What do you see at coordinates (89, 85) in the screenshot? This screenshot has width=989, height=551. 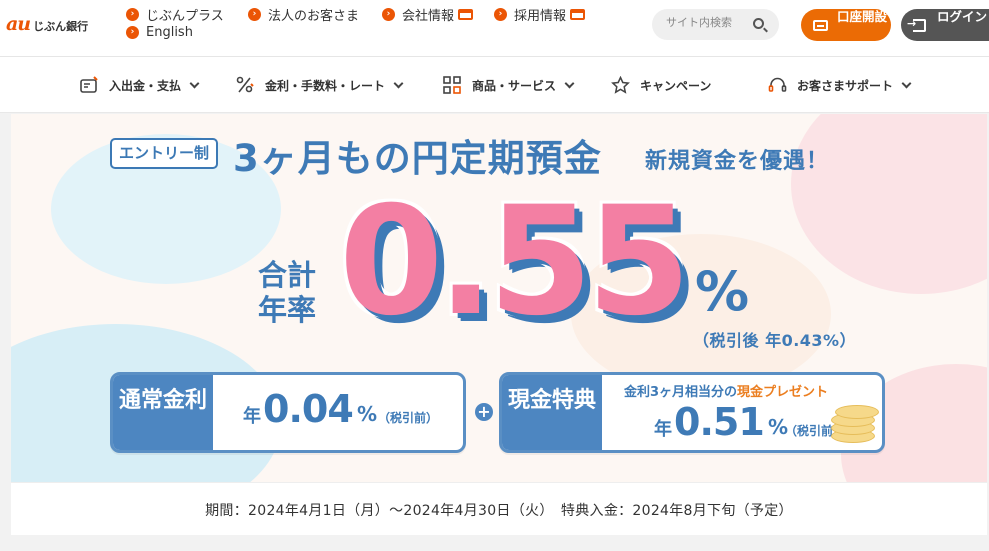 I see `wallet-icon` at bounding box center [89, 85].